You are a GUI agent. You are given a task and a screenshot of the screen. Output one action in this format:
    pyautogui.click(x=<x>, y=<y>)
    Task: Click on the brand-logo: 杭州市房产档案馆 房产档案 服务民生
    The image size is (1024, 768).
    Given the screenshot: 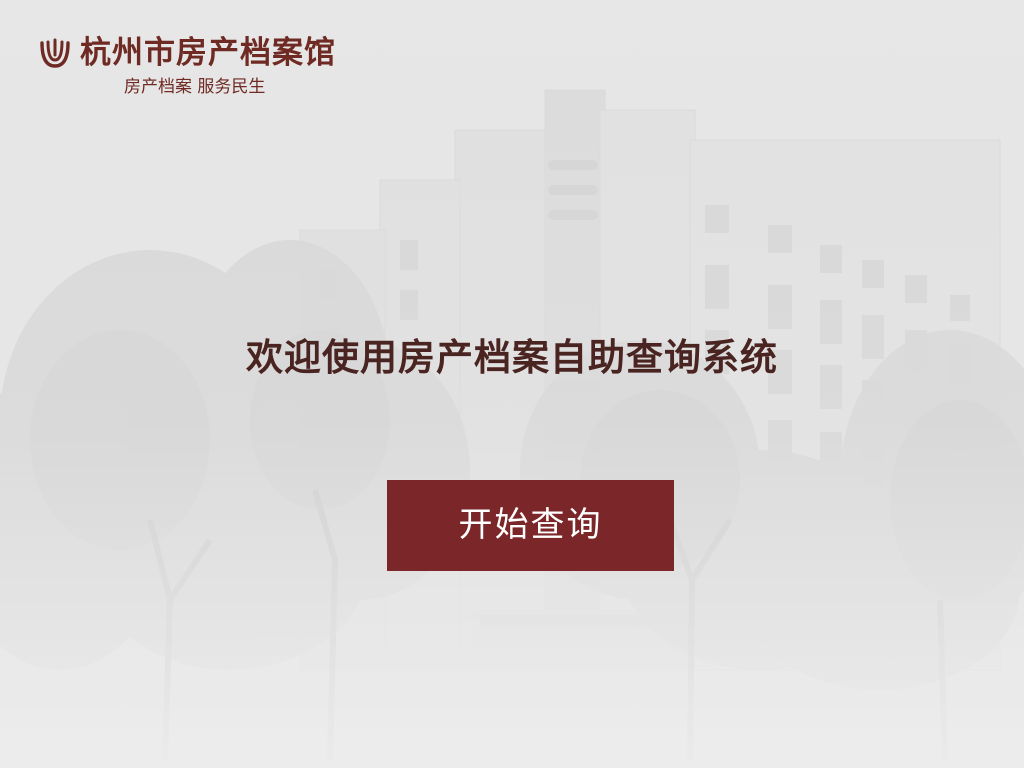 What is the action you would take?
    pyautogui.click(x=198, y=67)
    